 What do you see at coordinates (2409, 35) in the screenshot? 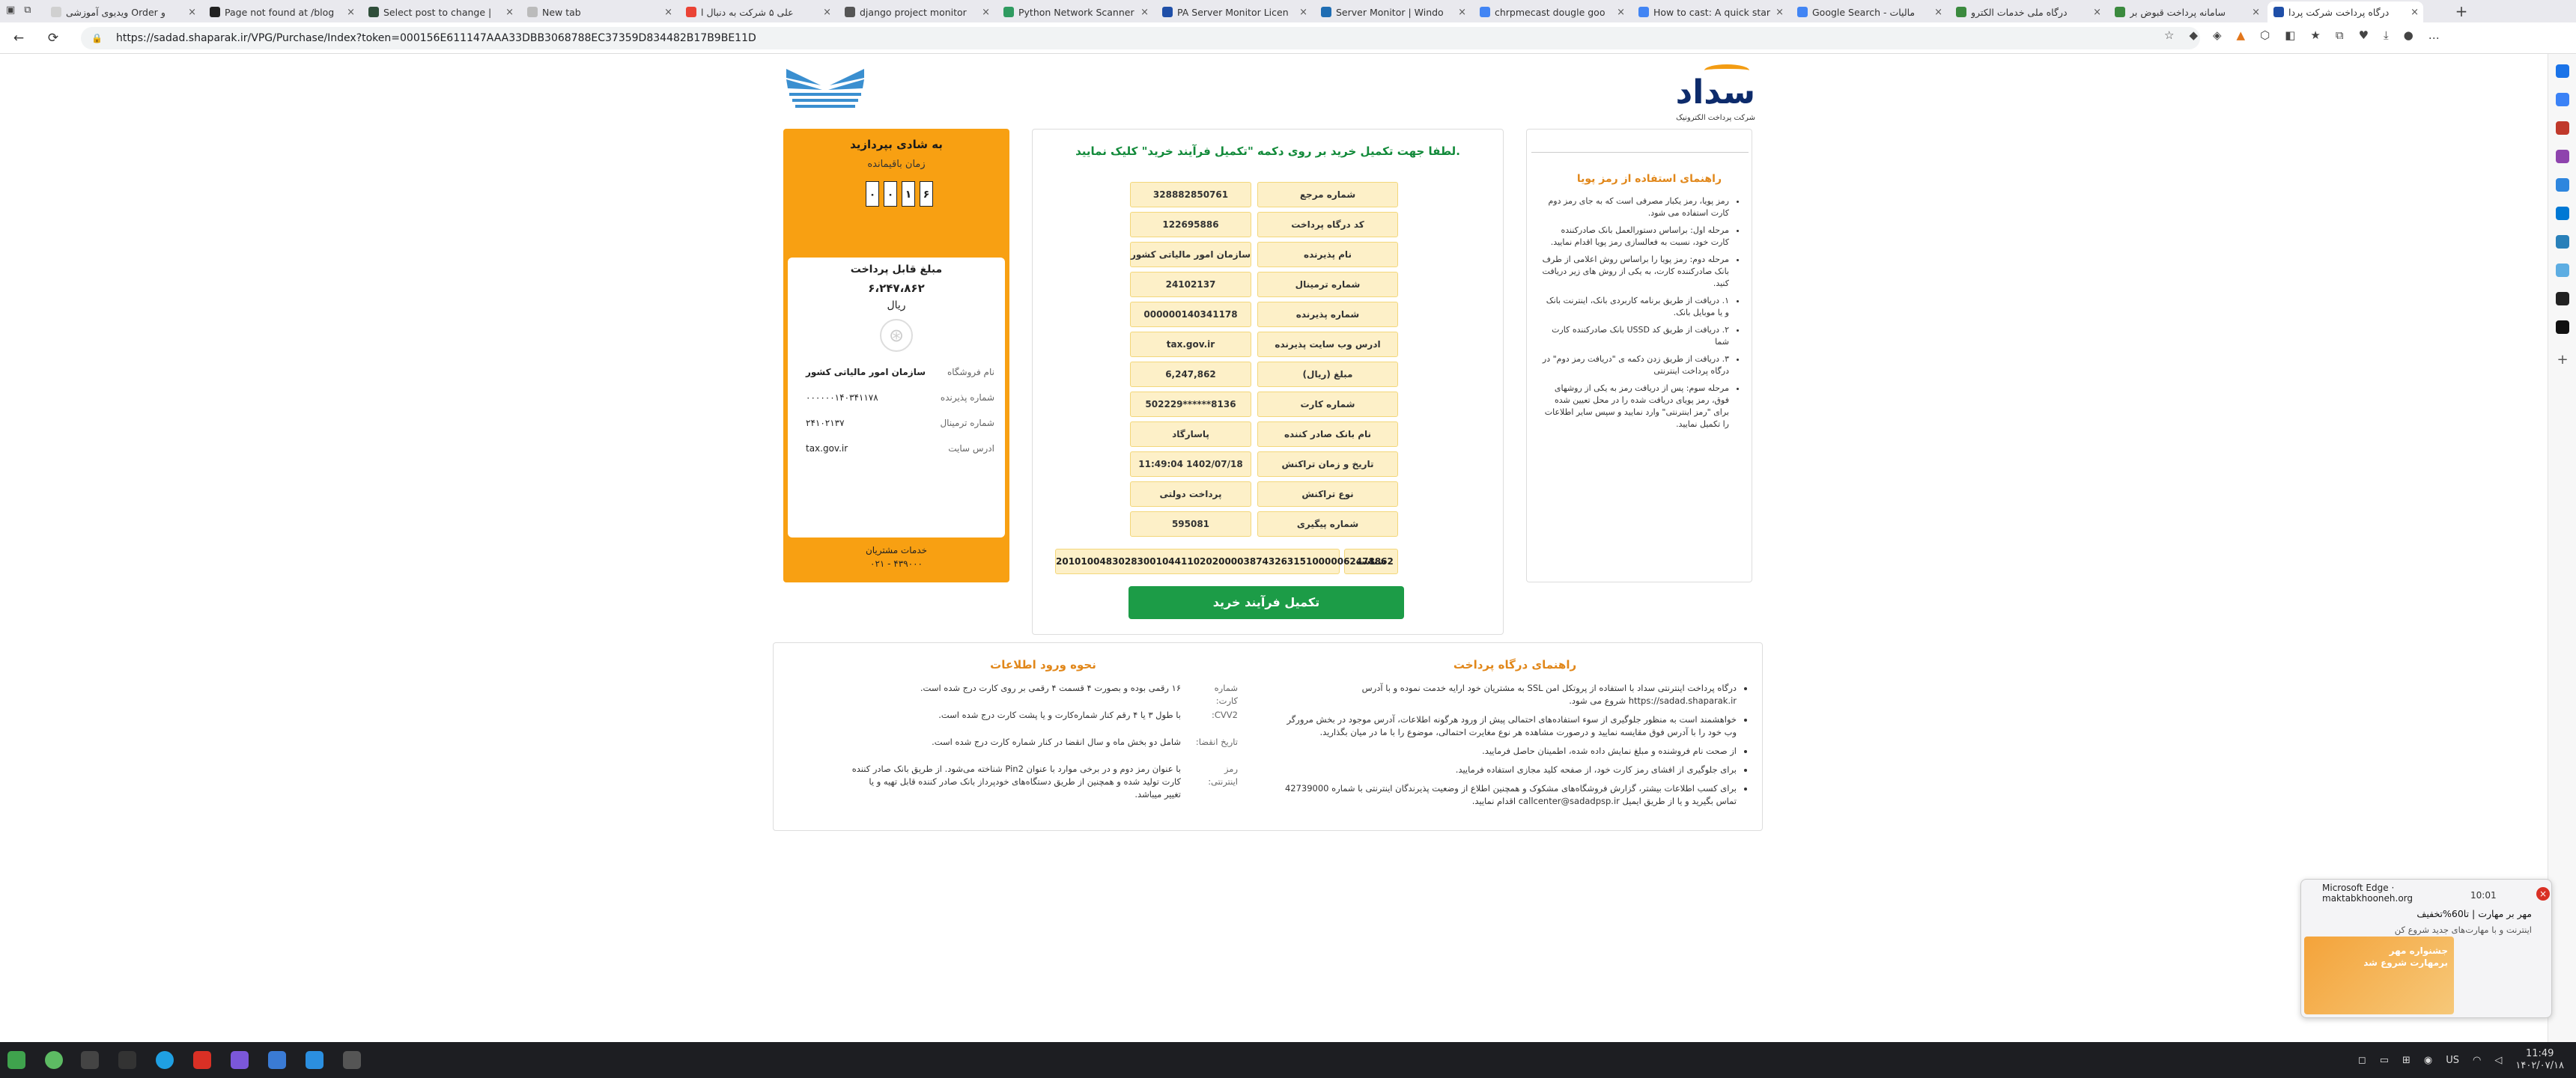
I see `profile-avatar: ●` at bounding box center [2409, 35].